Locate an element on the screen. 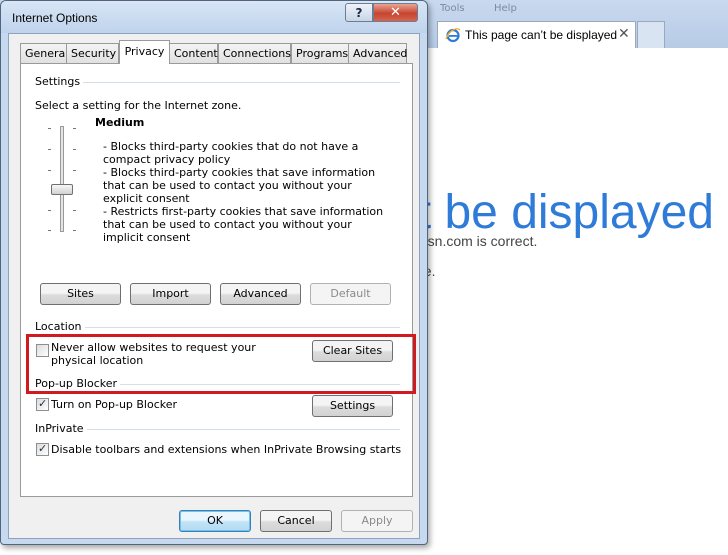 Image resolution: width=728 pixels, height=555 pixels. default-button: Default is located at coordinates (350, 294).